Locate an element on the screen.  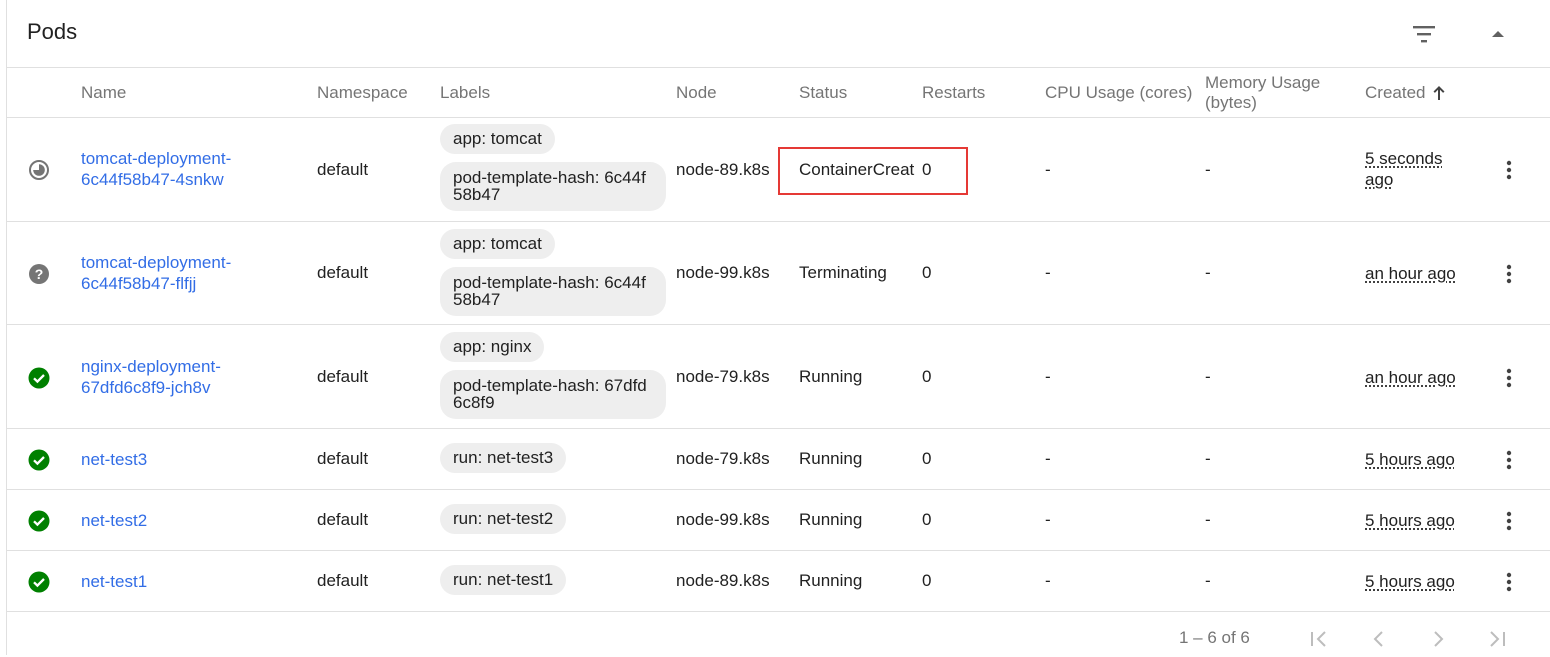
last-page-icon is located at coordinates (1497, 639).